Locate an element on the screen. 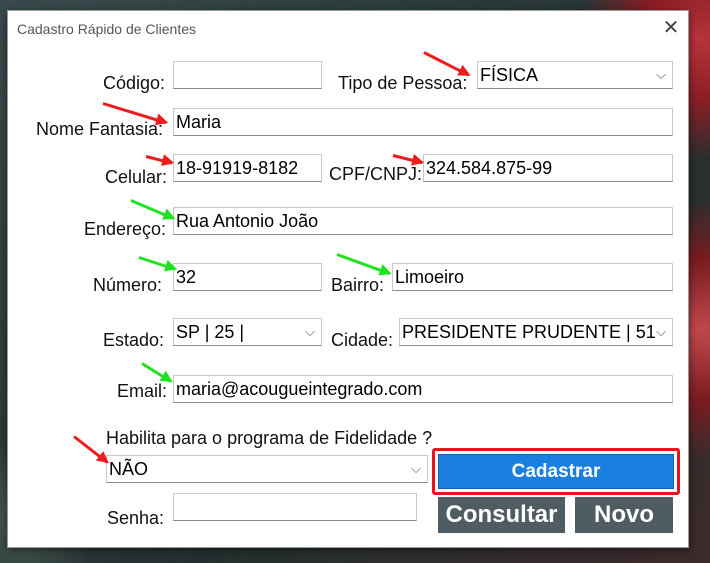 This screenshot has width=710, height=563. cadastrar-button: Cadastrar is located at coordinates (556, 471).